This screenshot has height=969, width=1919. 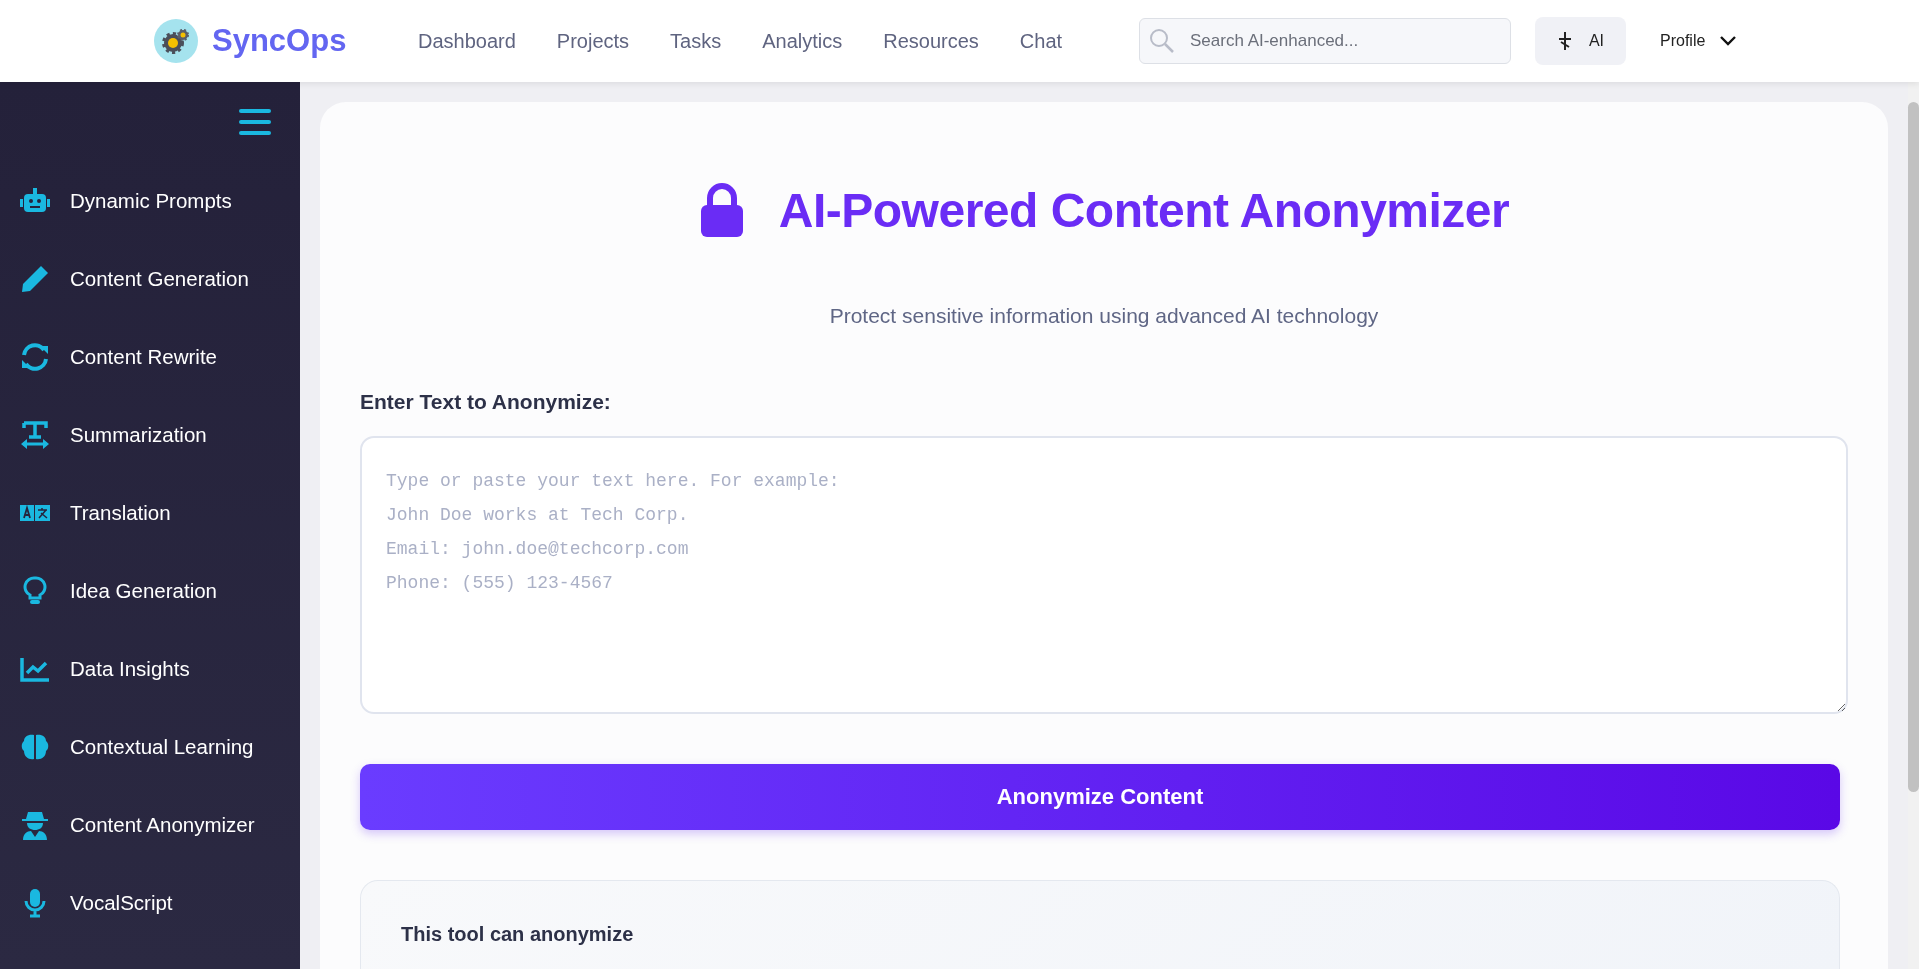 I want to click on chevron-down-icon, so click(x=1728, y=41).